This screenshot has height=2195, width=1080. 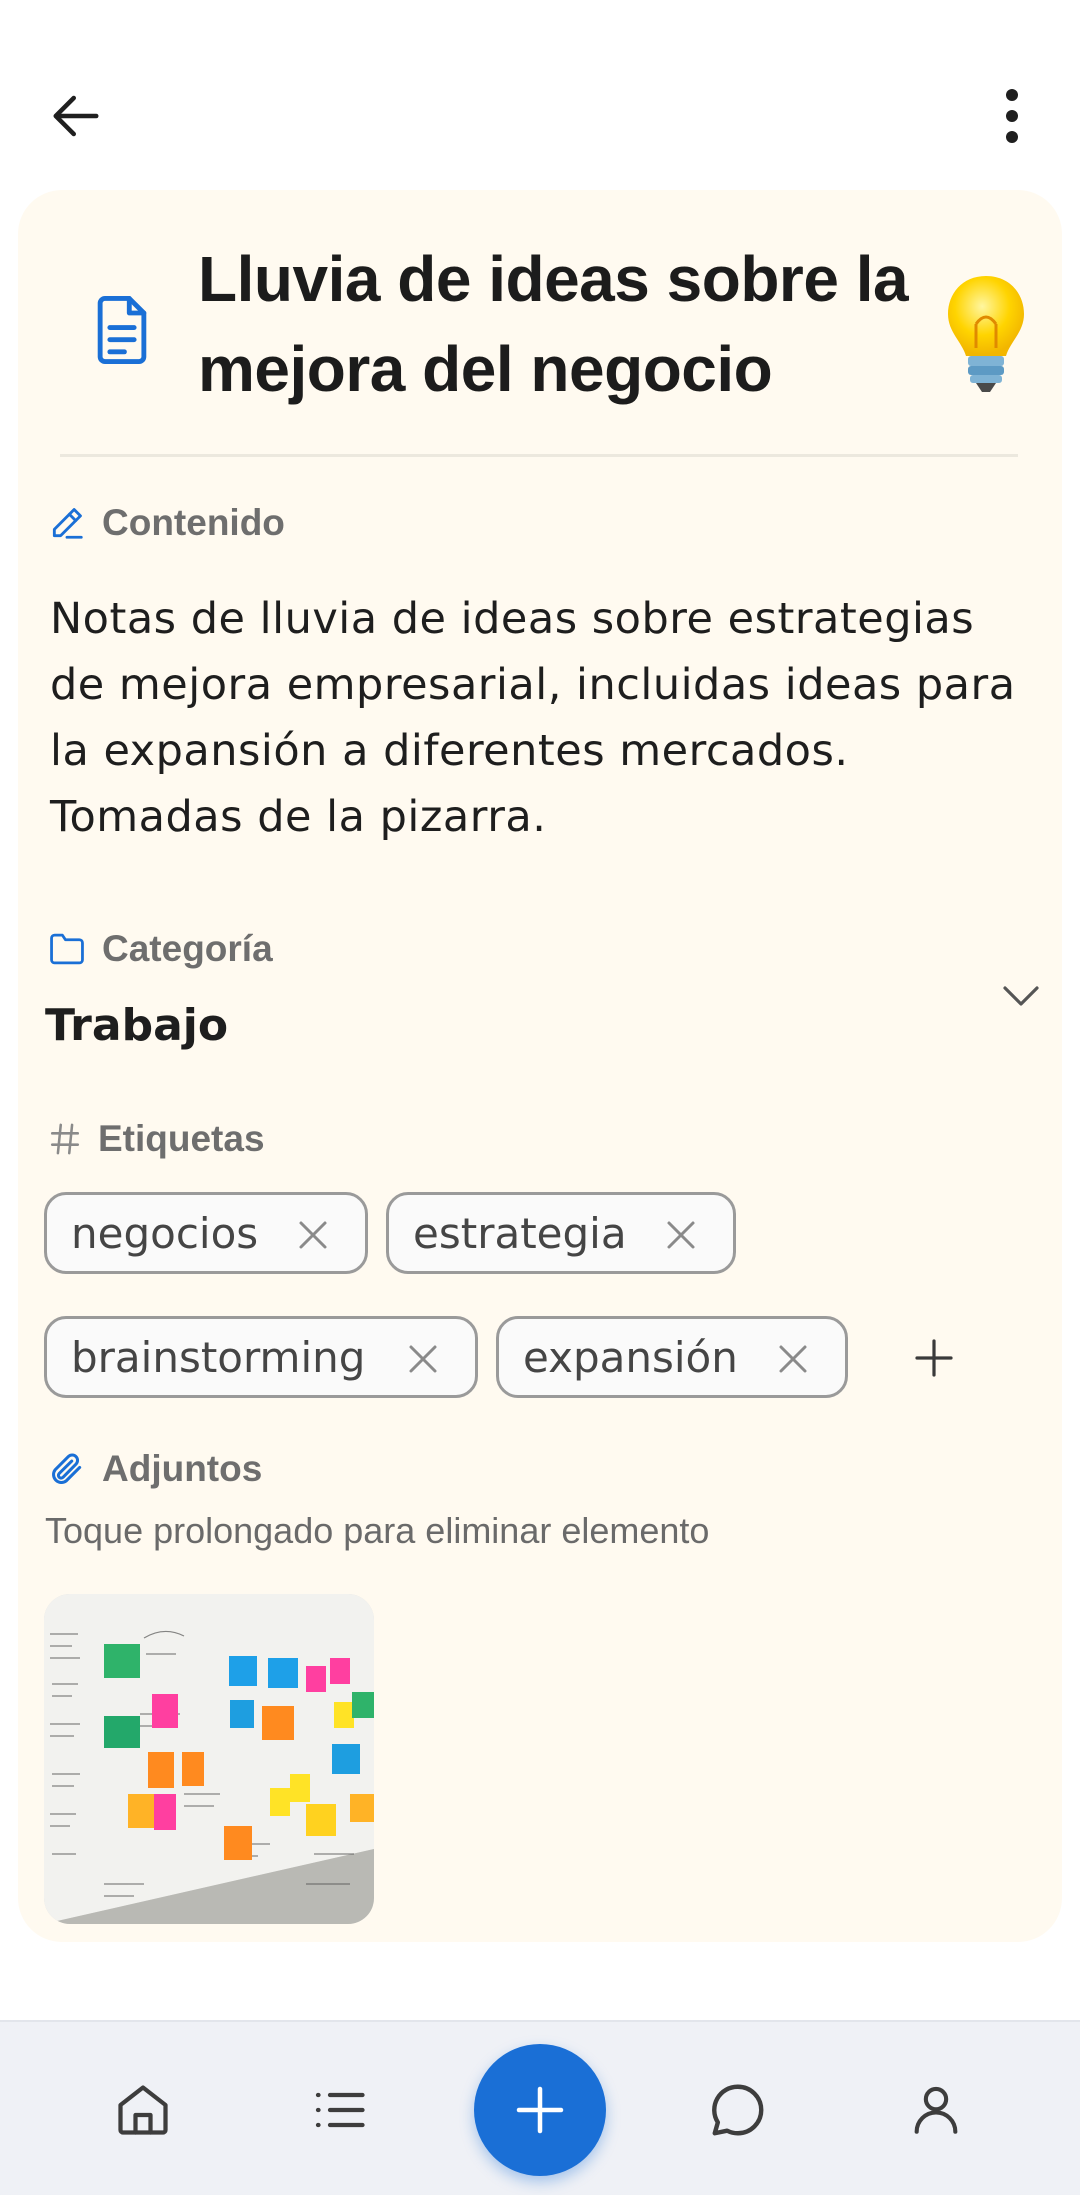 What do you see at coordinates (67, 949) in the screenshot?
I see `folder-icon` at bounding box center [67, 949].